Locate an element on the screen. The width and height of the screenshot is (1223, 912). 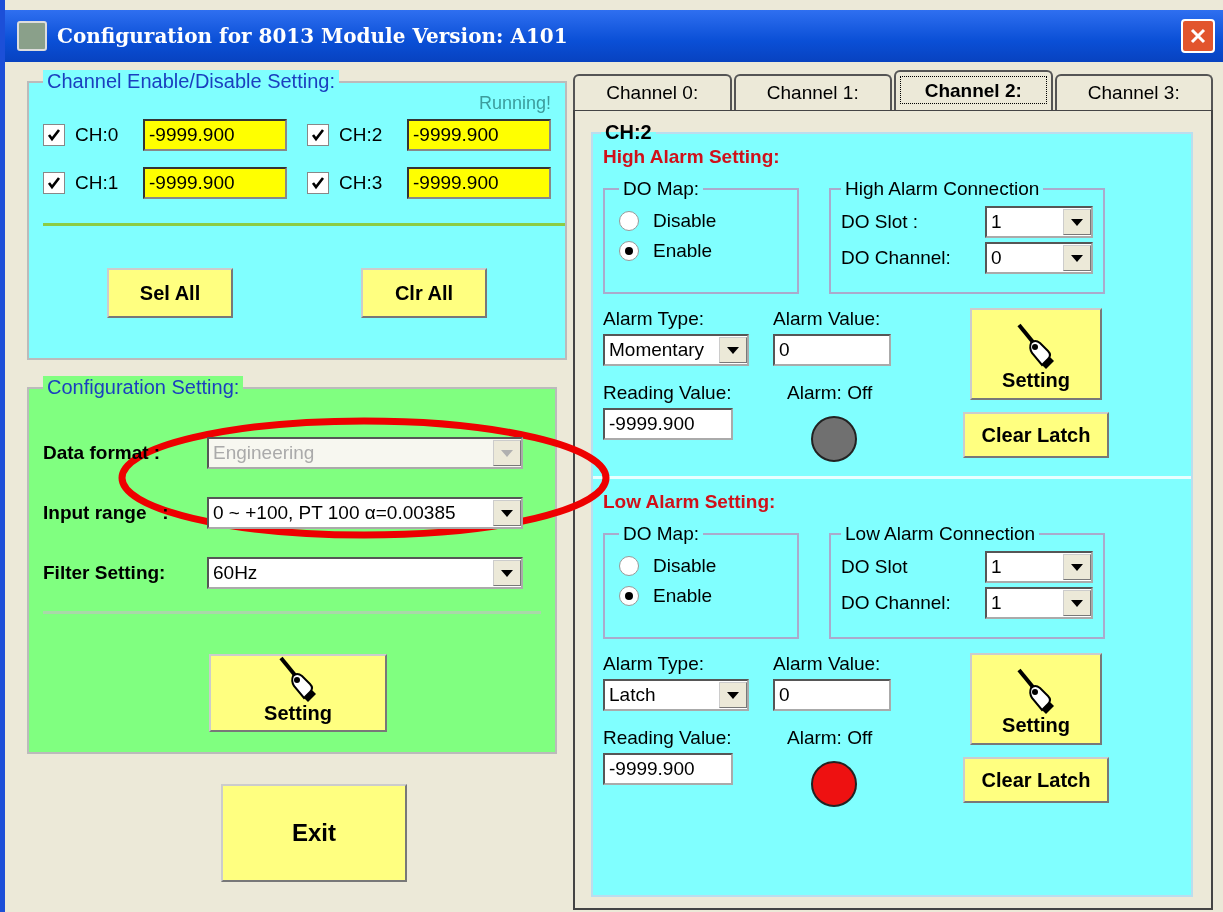
status-text: Running! is located at coordinates (514, 104).